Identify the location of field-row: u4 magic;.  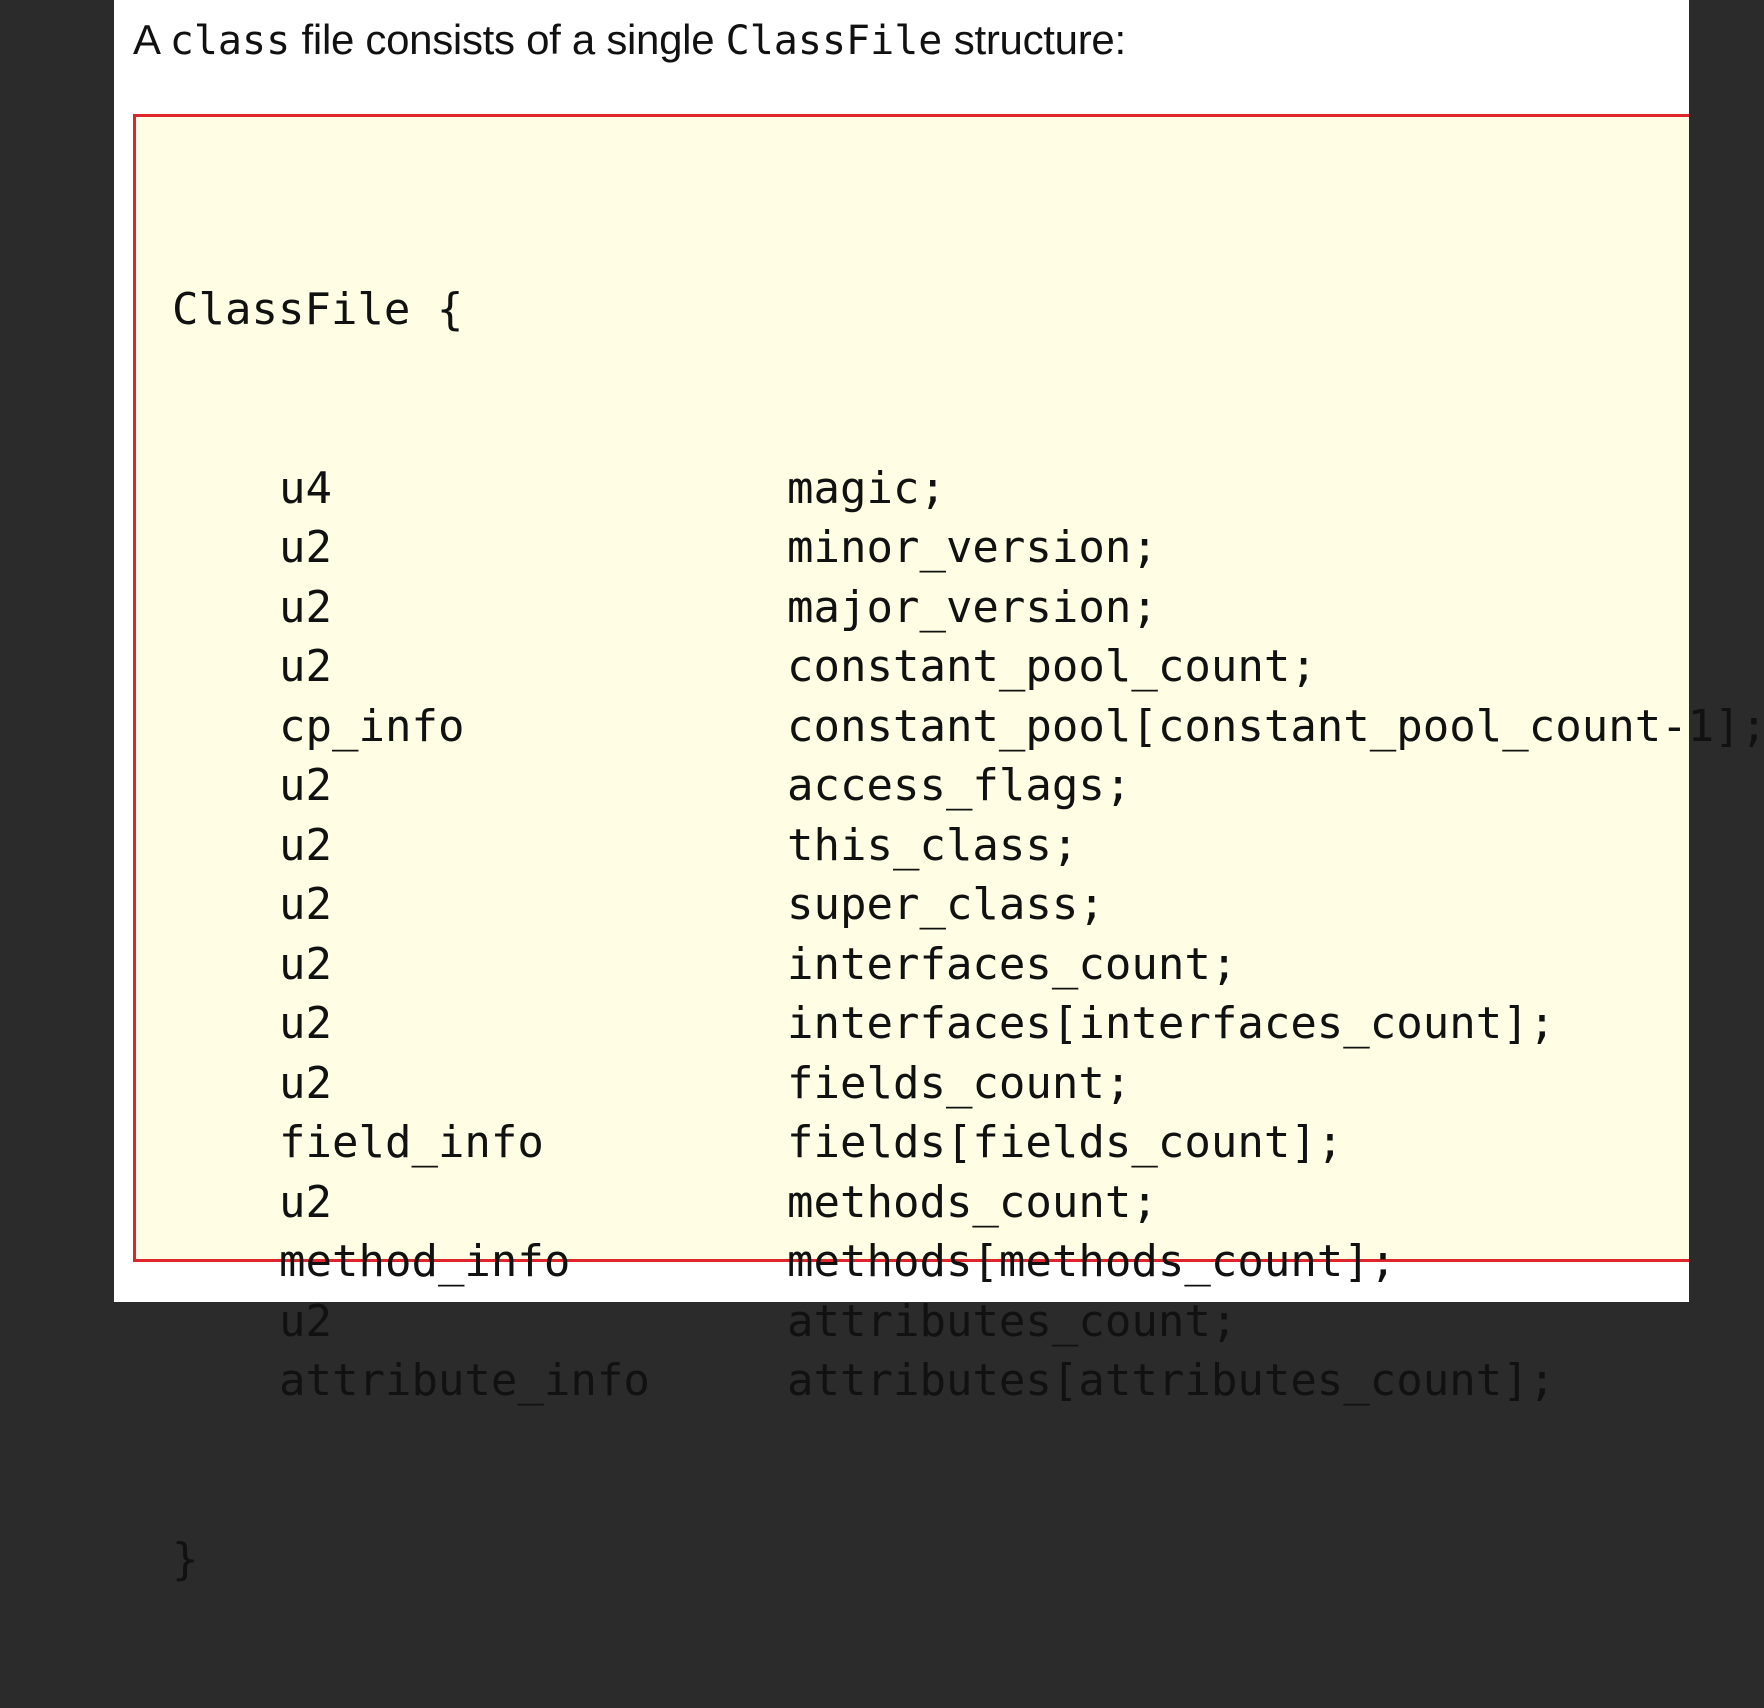
(968, 489).